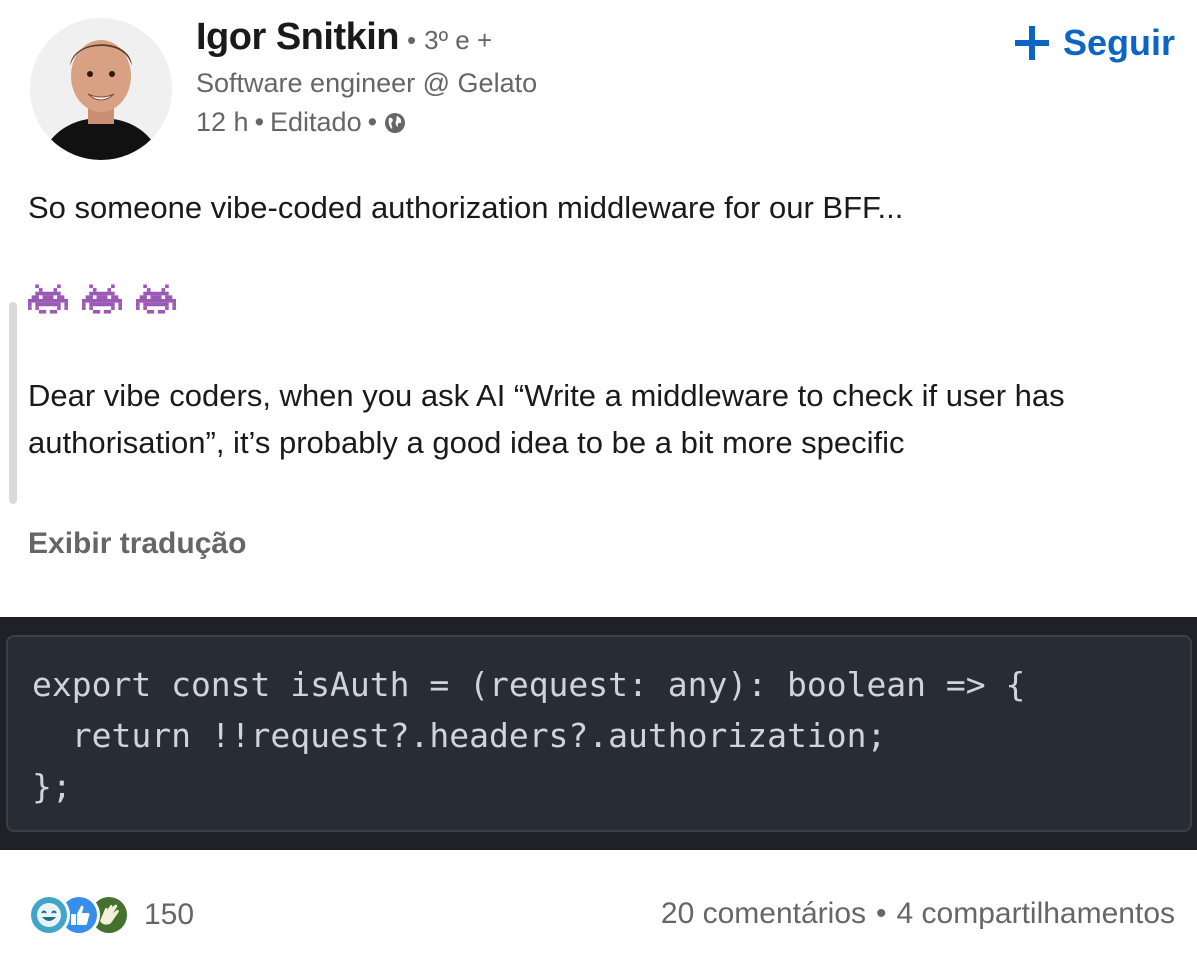  I want to click on avatar, so click(101, 89).